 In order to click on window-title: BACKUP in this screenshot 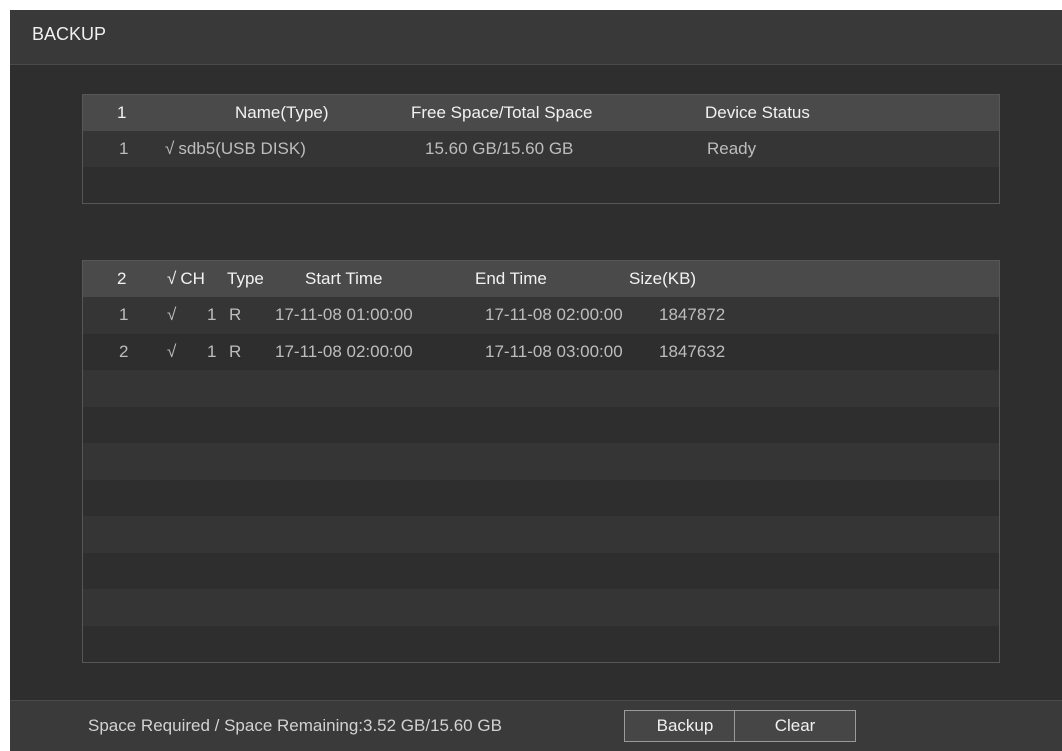, I will do `click(69, 34)`.